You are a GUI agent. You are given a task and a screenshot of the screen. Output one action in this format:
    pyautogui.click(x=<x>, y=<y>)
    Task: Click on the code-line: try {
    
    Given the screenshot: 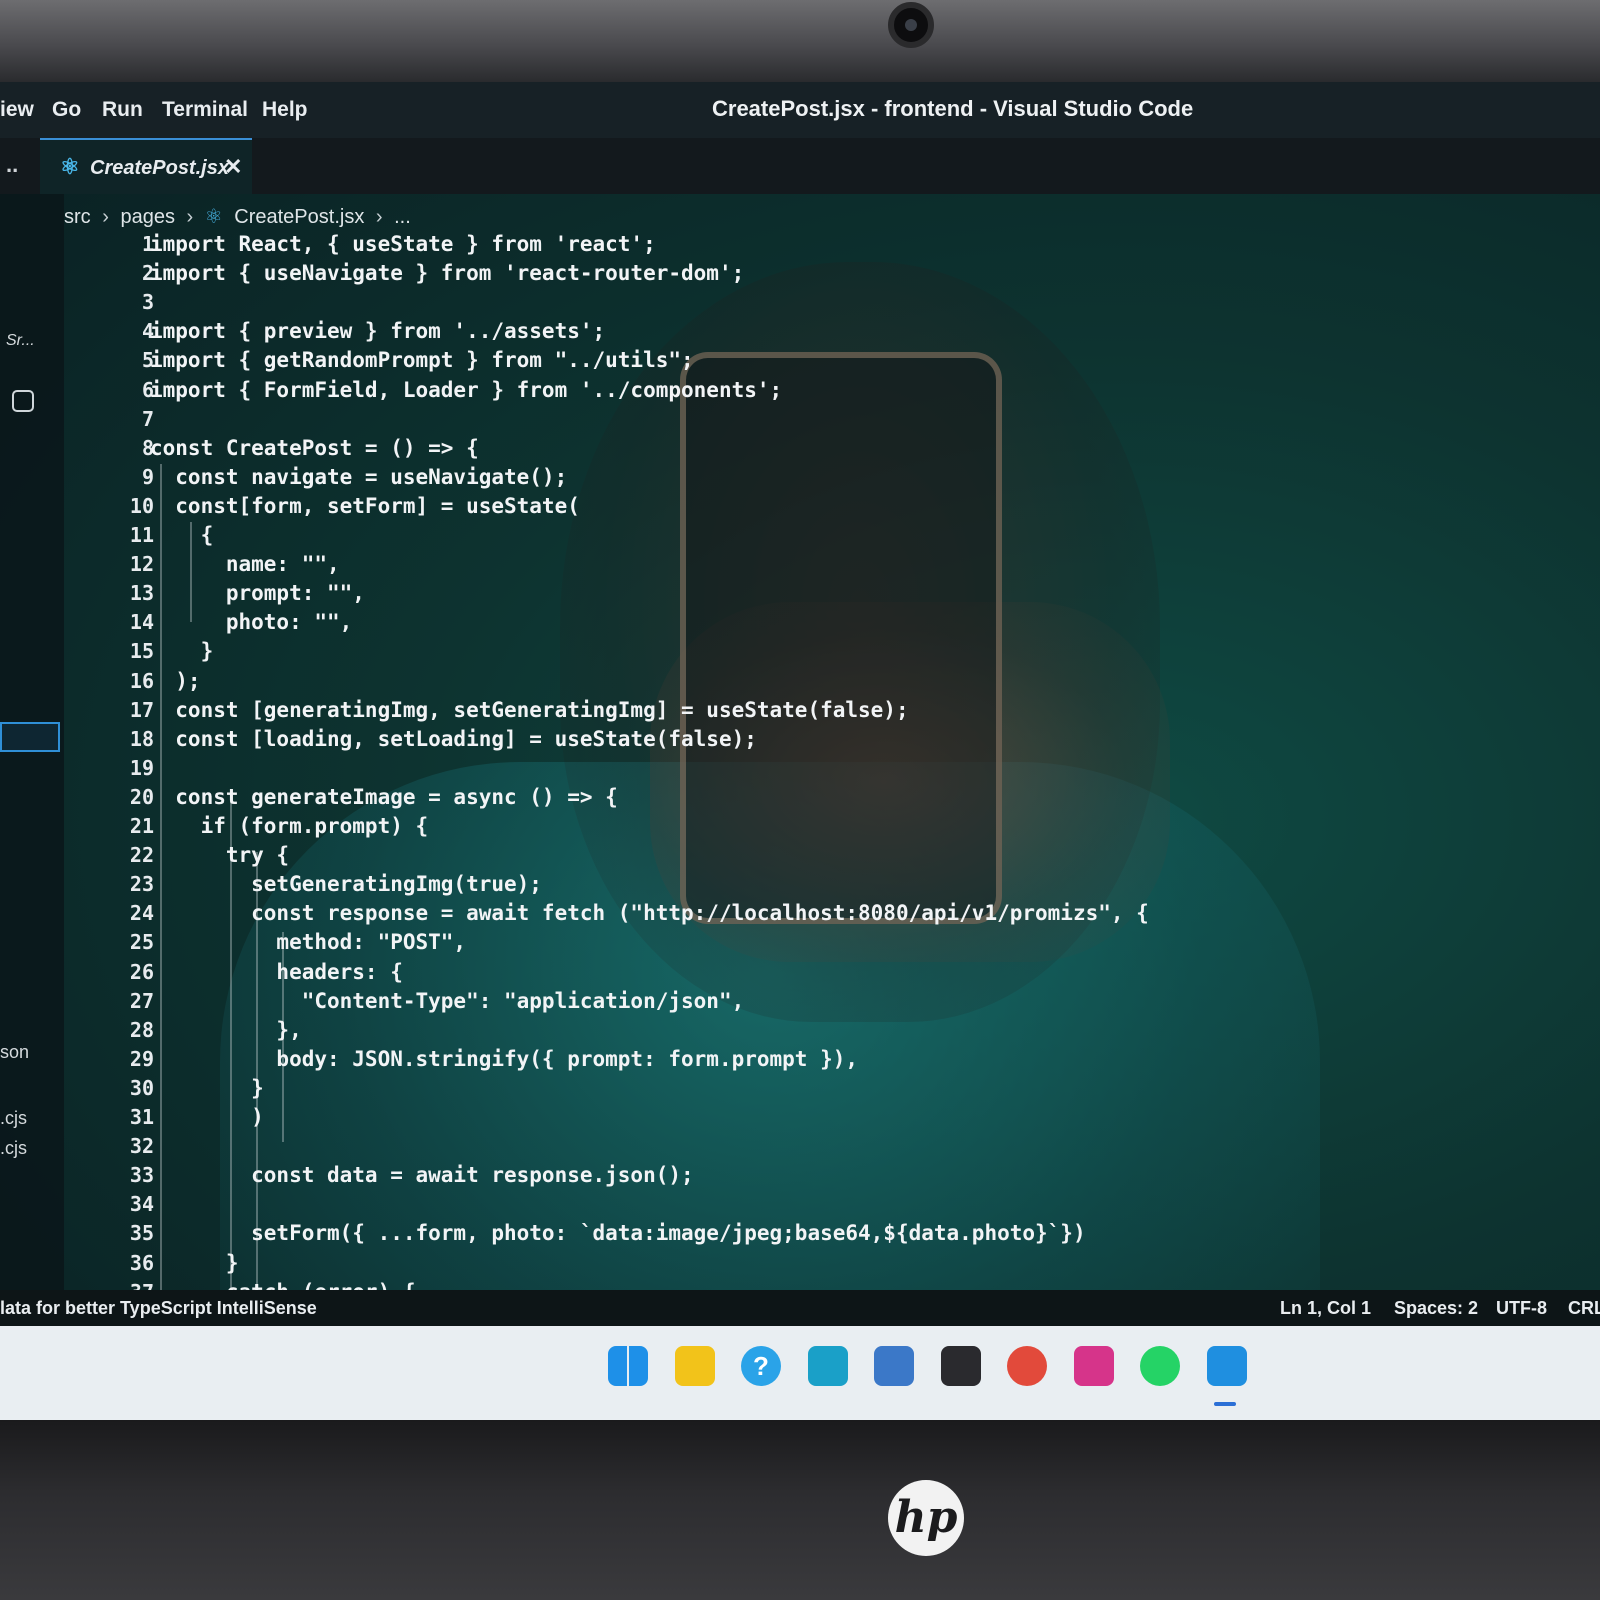 What is the action you would take?
    pyautogui.click(x=219, y=855)
    